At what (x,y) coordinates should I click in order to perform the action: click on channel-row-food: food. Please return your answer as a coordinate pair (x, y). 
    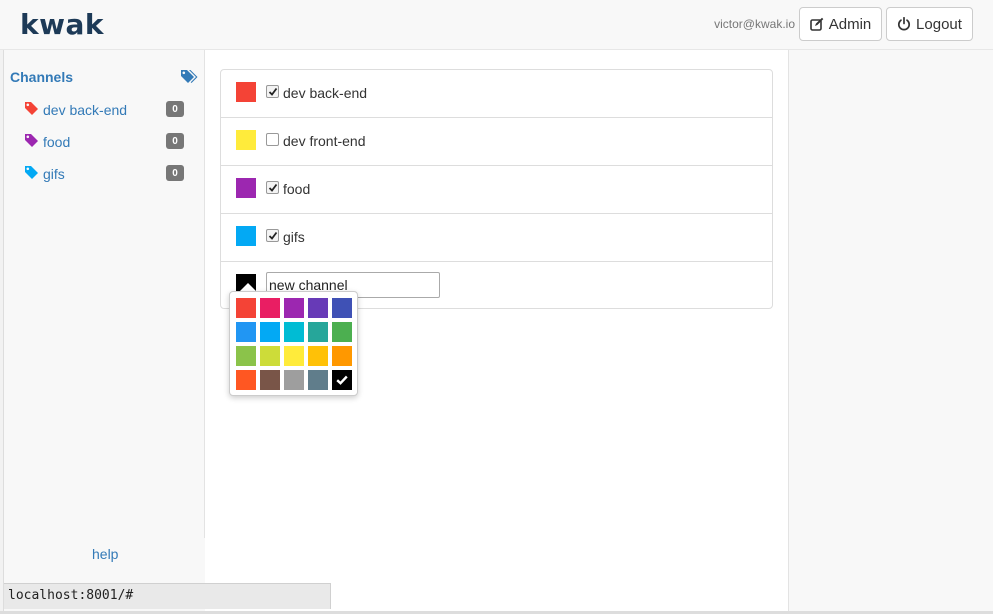
    Looking at the image, I should click on (496, 190).